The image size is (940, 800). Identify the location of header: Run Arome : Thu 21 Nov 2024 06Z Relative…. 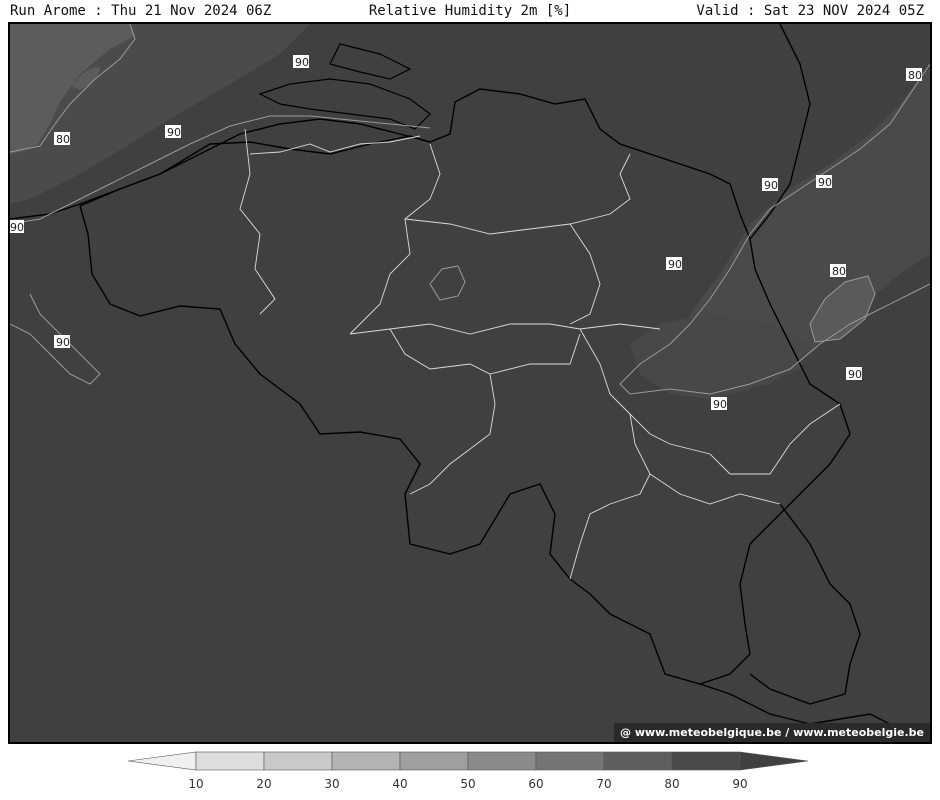
(470, 11).